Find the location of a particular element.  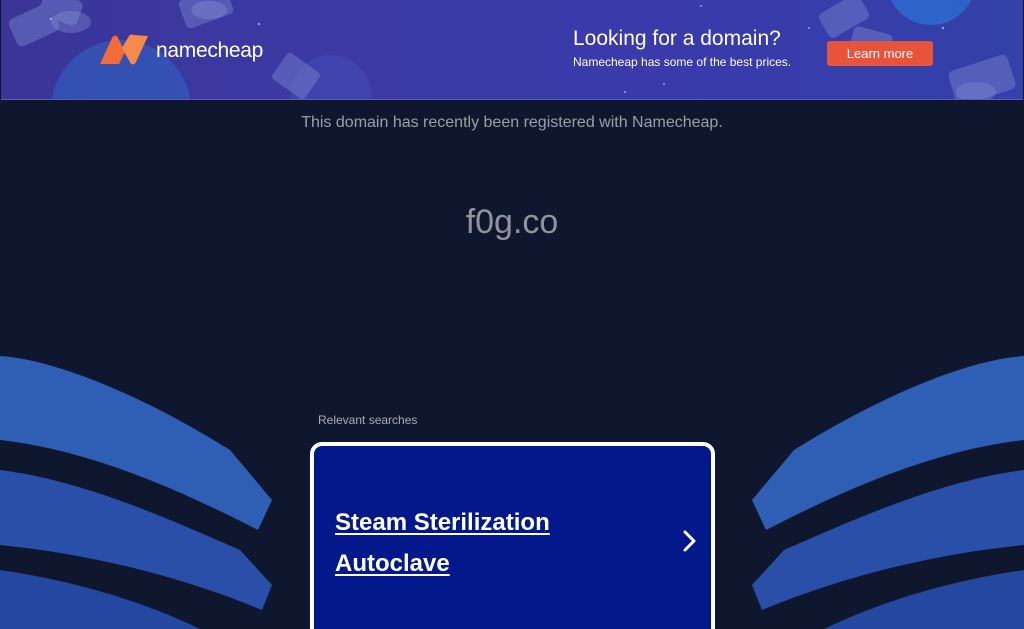

namecheap-logo-icon is located at coordinates (124, 49).